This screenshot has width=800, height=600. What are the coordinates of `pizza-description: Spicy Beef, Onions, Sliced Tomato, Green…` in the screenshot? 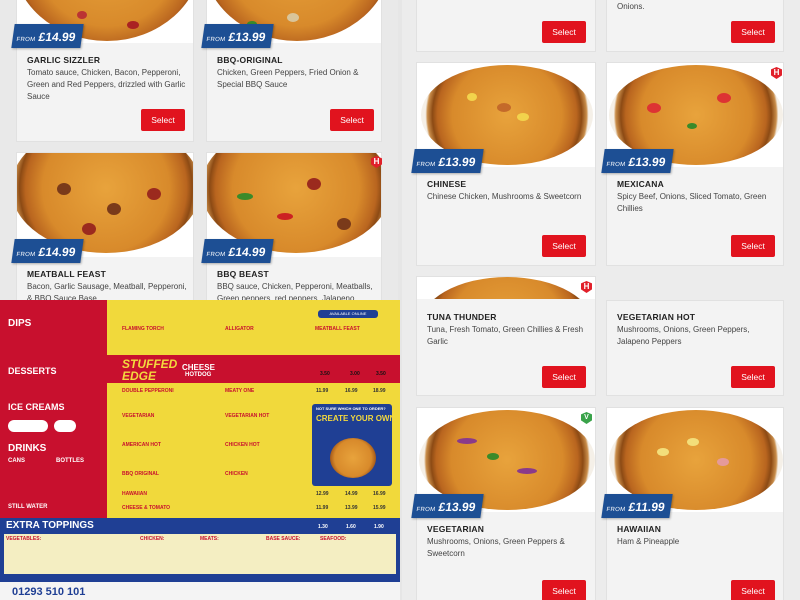 It's located at (692, 202).